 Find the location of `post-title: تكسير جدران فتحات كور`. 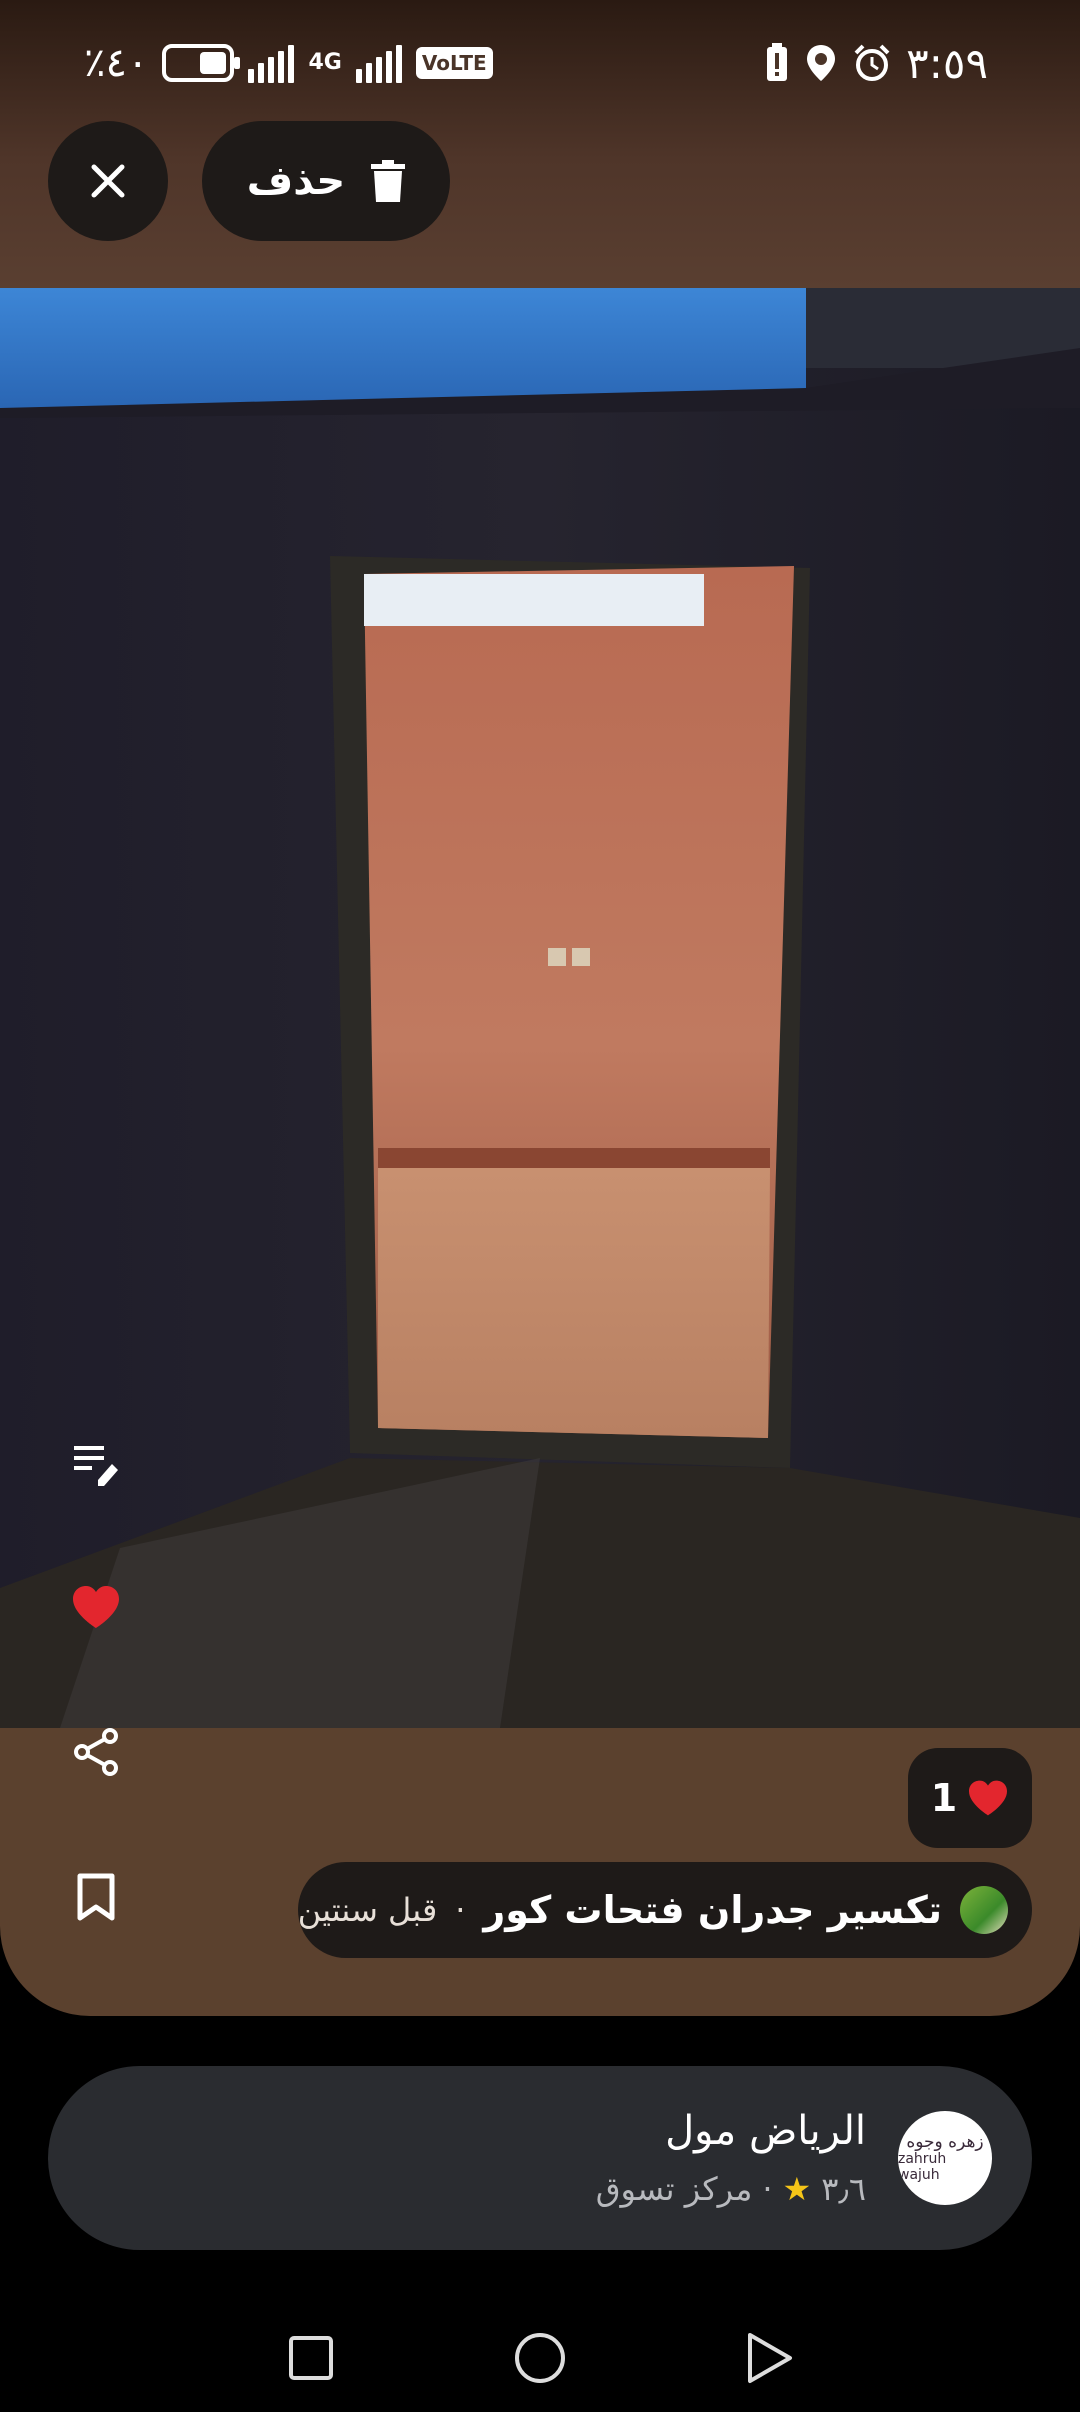

post-title: تكسير جدران فتحات كور is located at coordinates (712, 1910).